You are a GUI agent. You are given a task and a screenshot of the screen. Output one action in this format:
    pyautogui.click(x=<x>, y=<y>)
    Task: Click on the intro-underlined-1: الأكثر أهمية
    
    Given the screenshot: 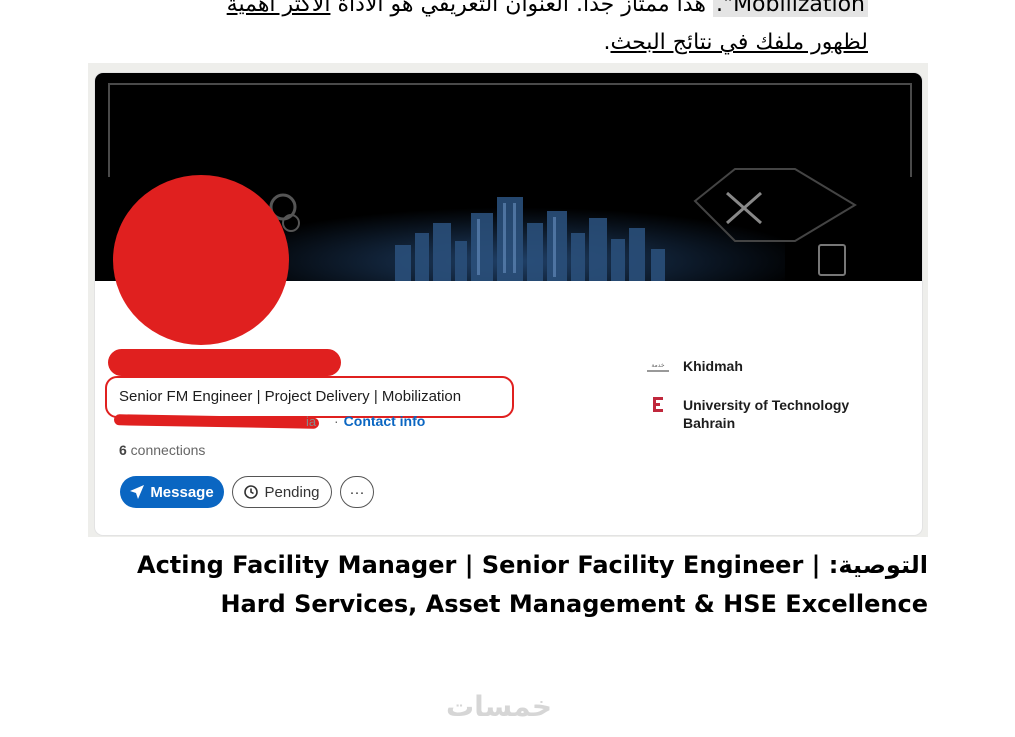 What is the action you would take?
    pyautogui.click(x=278, y=8)
    